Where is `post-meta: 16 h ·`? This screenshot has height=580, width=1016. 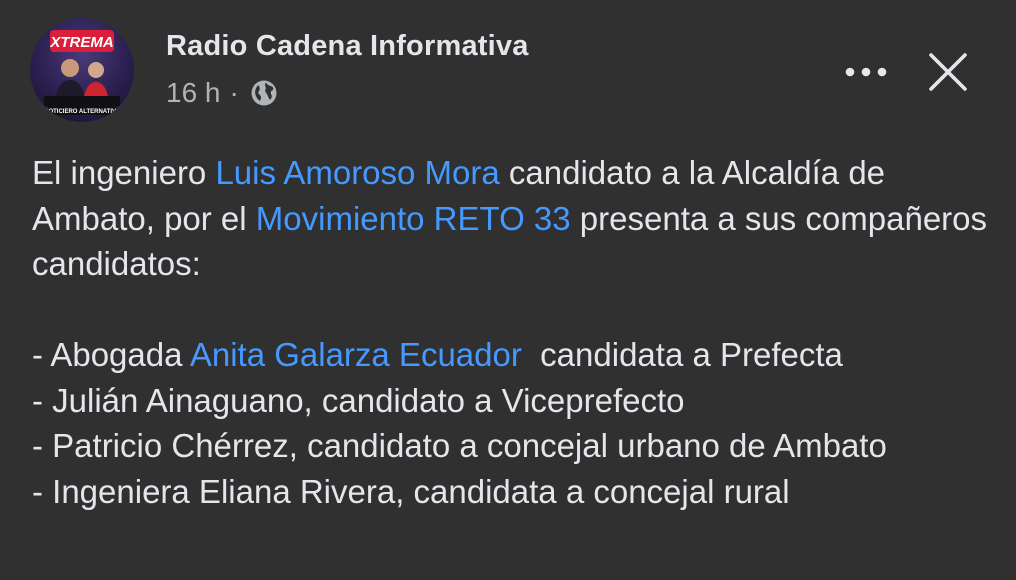 post-meta: 16 h · is located at coordinates (222, 93).